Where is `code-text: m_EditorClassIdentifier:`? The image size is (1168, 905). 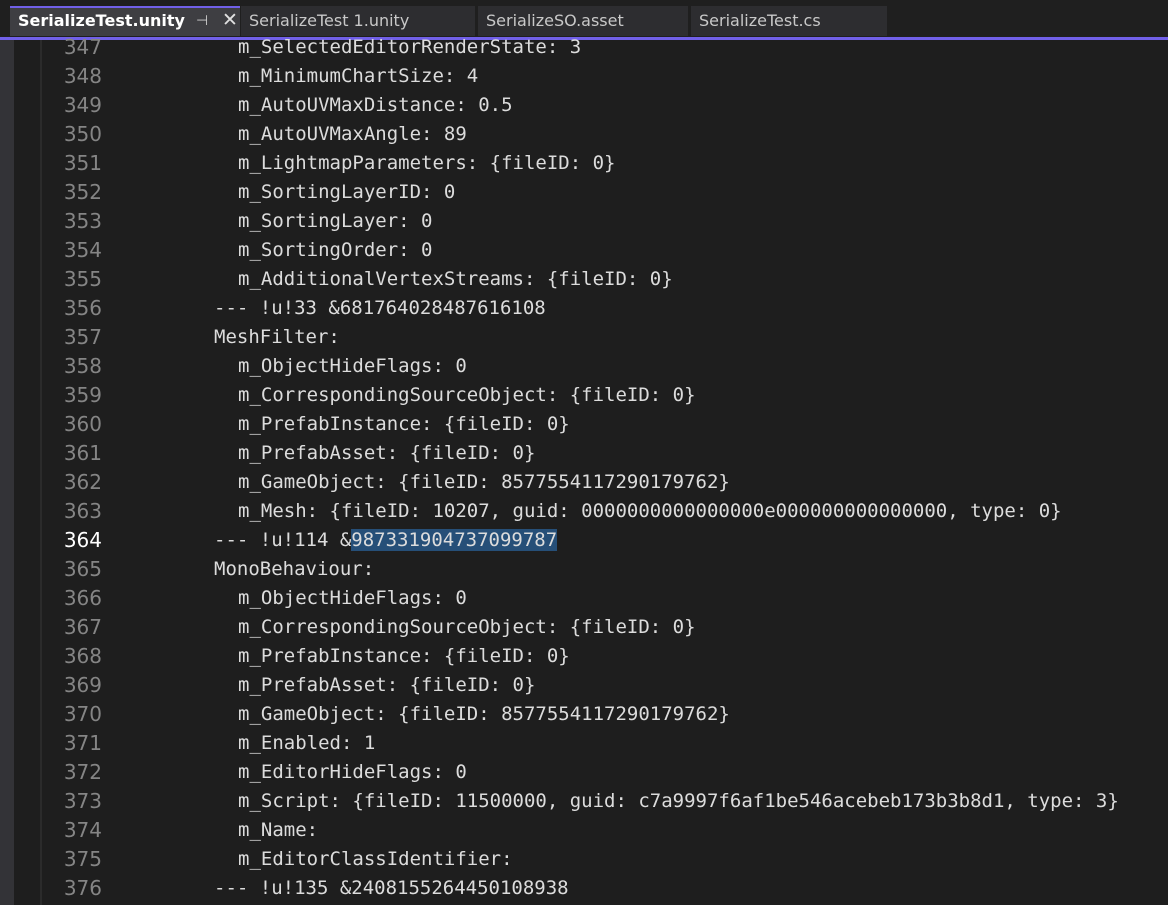 code-text: m_EditorClassIdentifier: is located at coordinates (375, 859).